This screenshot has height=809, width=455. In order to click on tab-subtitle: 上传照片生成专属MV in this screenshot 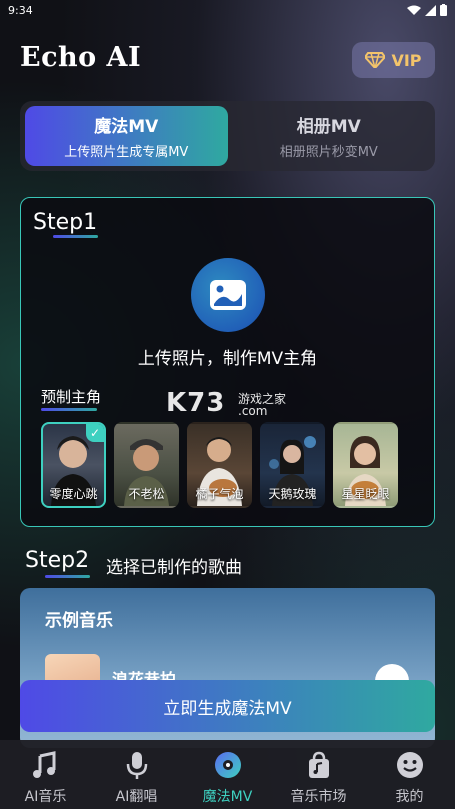, I will do `click(126, 152)`.